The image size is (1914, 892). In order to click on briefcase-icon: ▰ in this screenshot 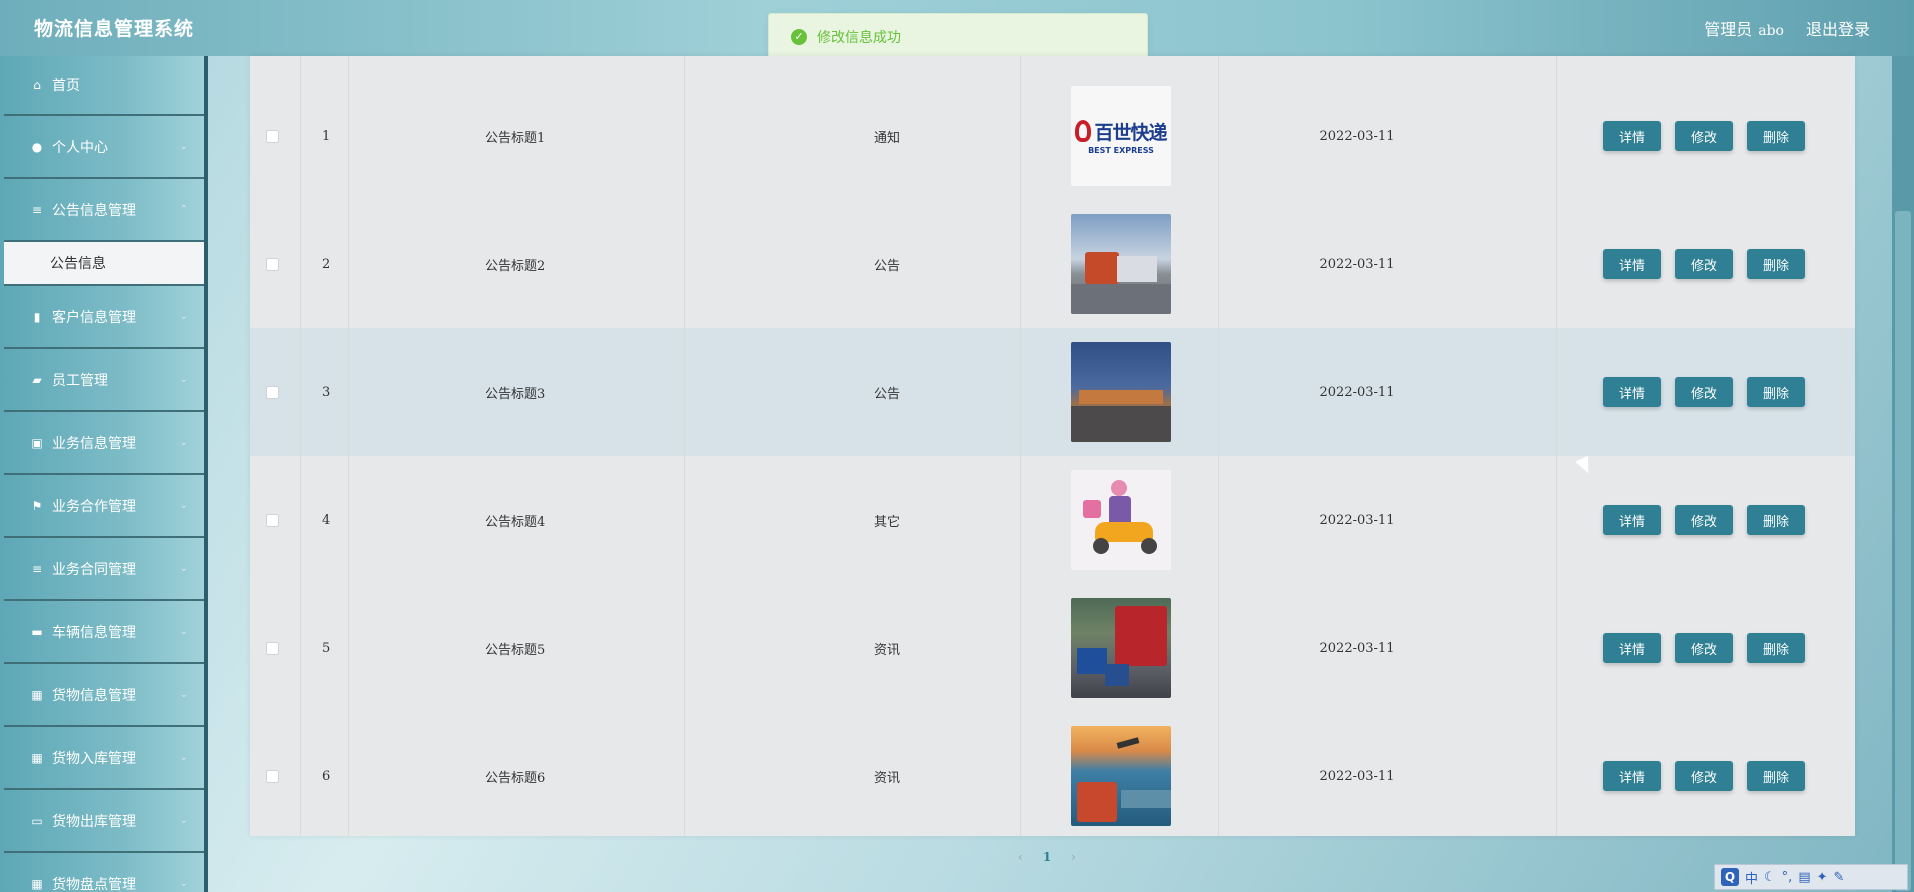, I will do `click(37, 379)`.